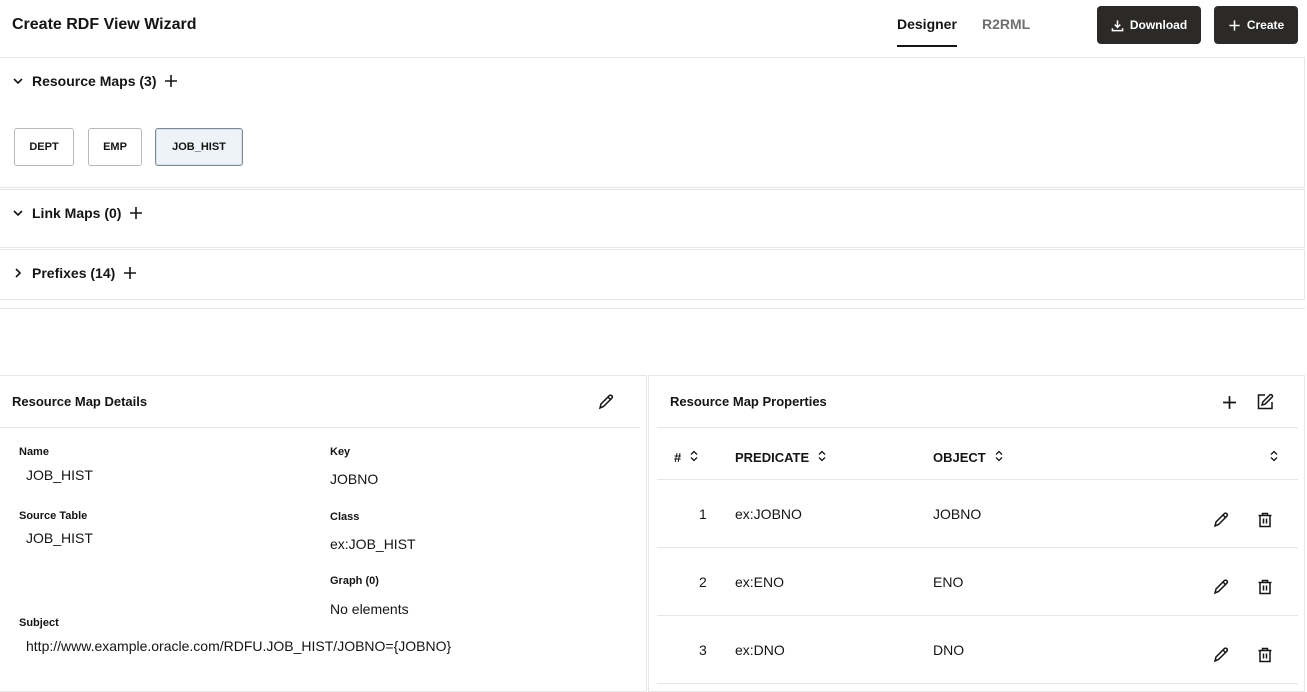  Describe the element at coordinates (34, 452) in the screenshot. I see `name-label: Name` at that location.